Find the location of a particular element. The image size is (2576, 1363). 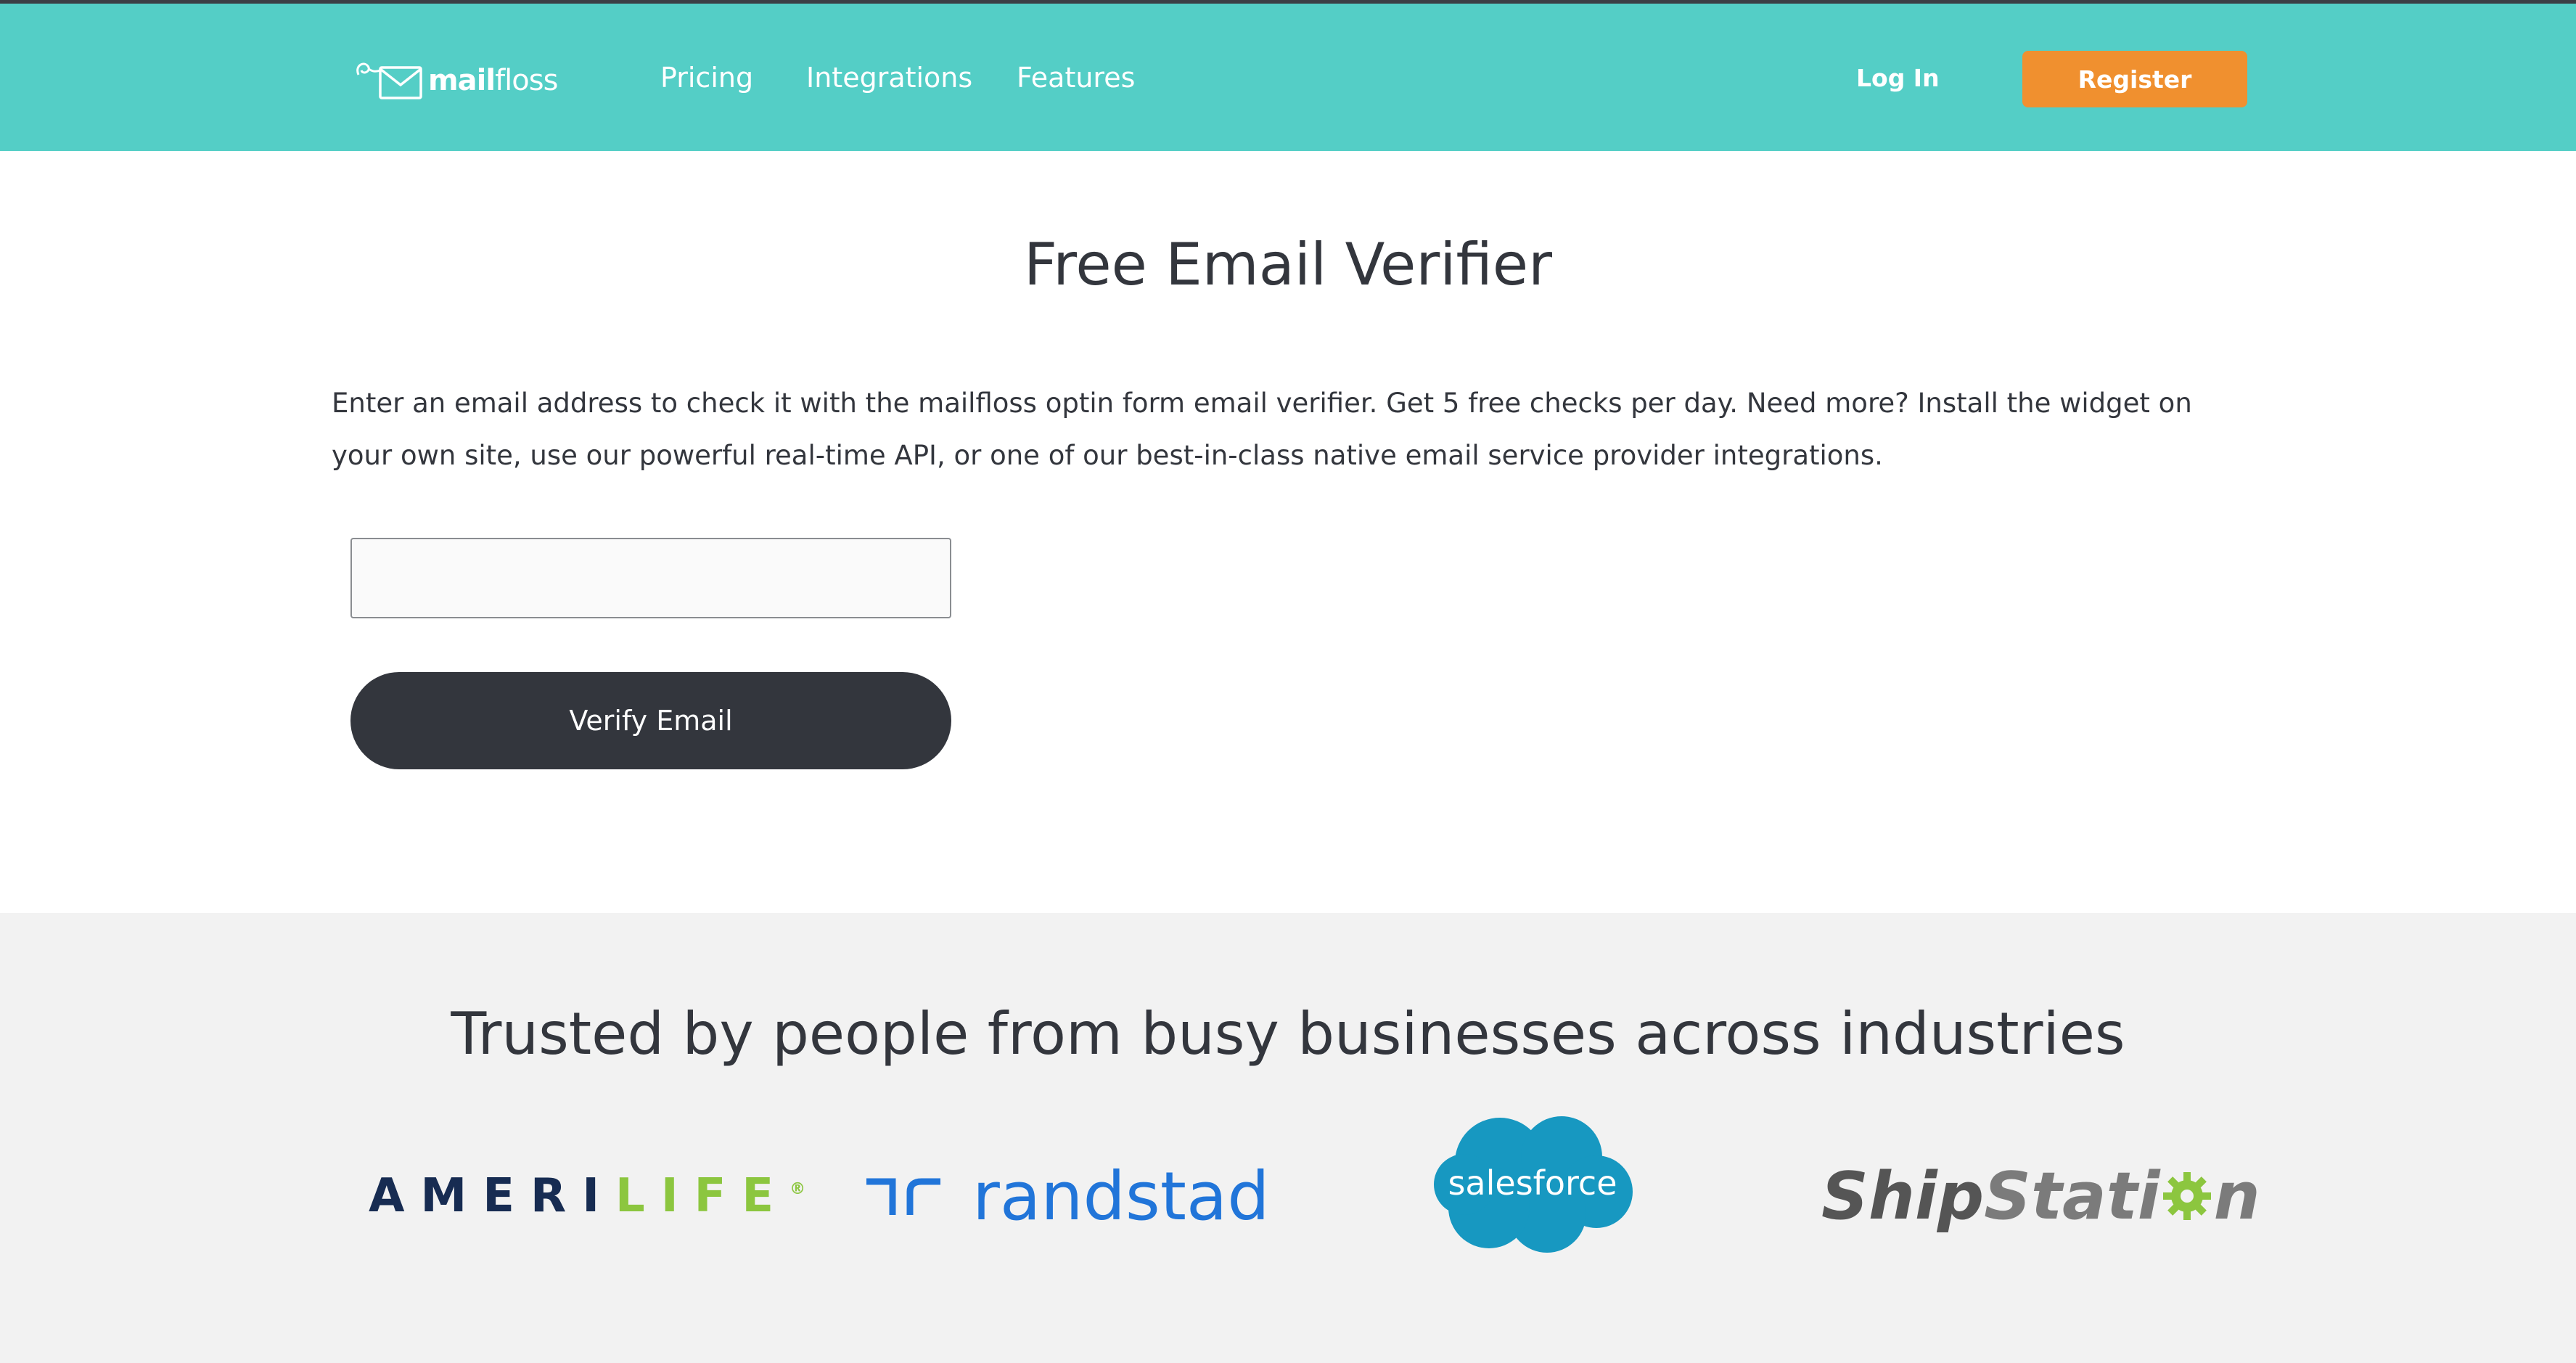

register-button: Register is located at coordinates (2134, 79).